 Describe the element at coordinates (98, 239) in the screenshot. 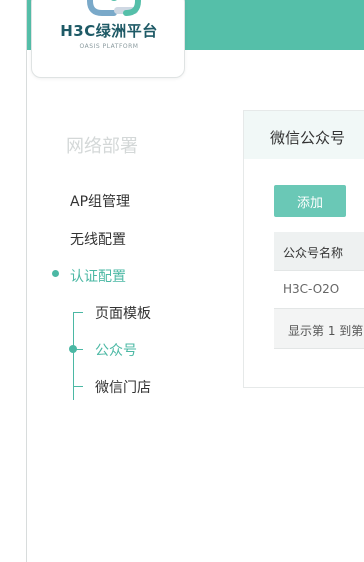

I see `sidebar-item-wireless-config: 无线配置` at that location.